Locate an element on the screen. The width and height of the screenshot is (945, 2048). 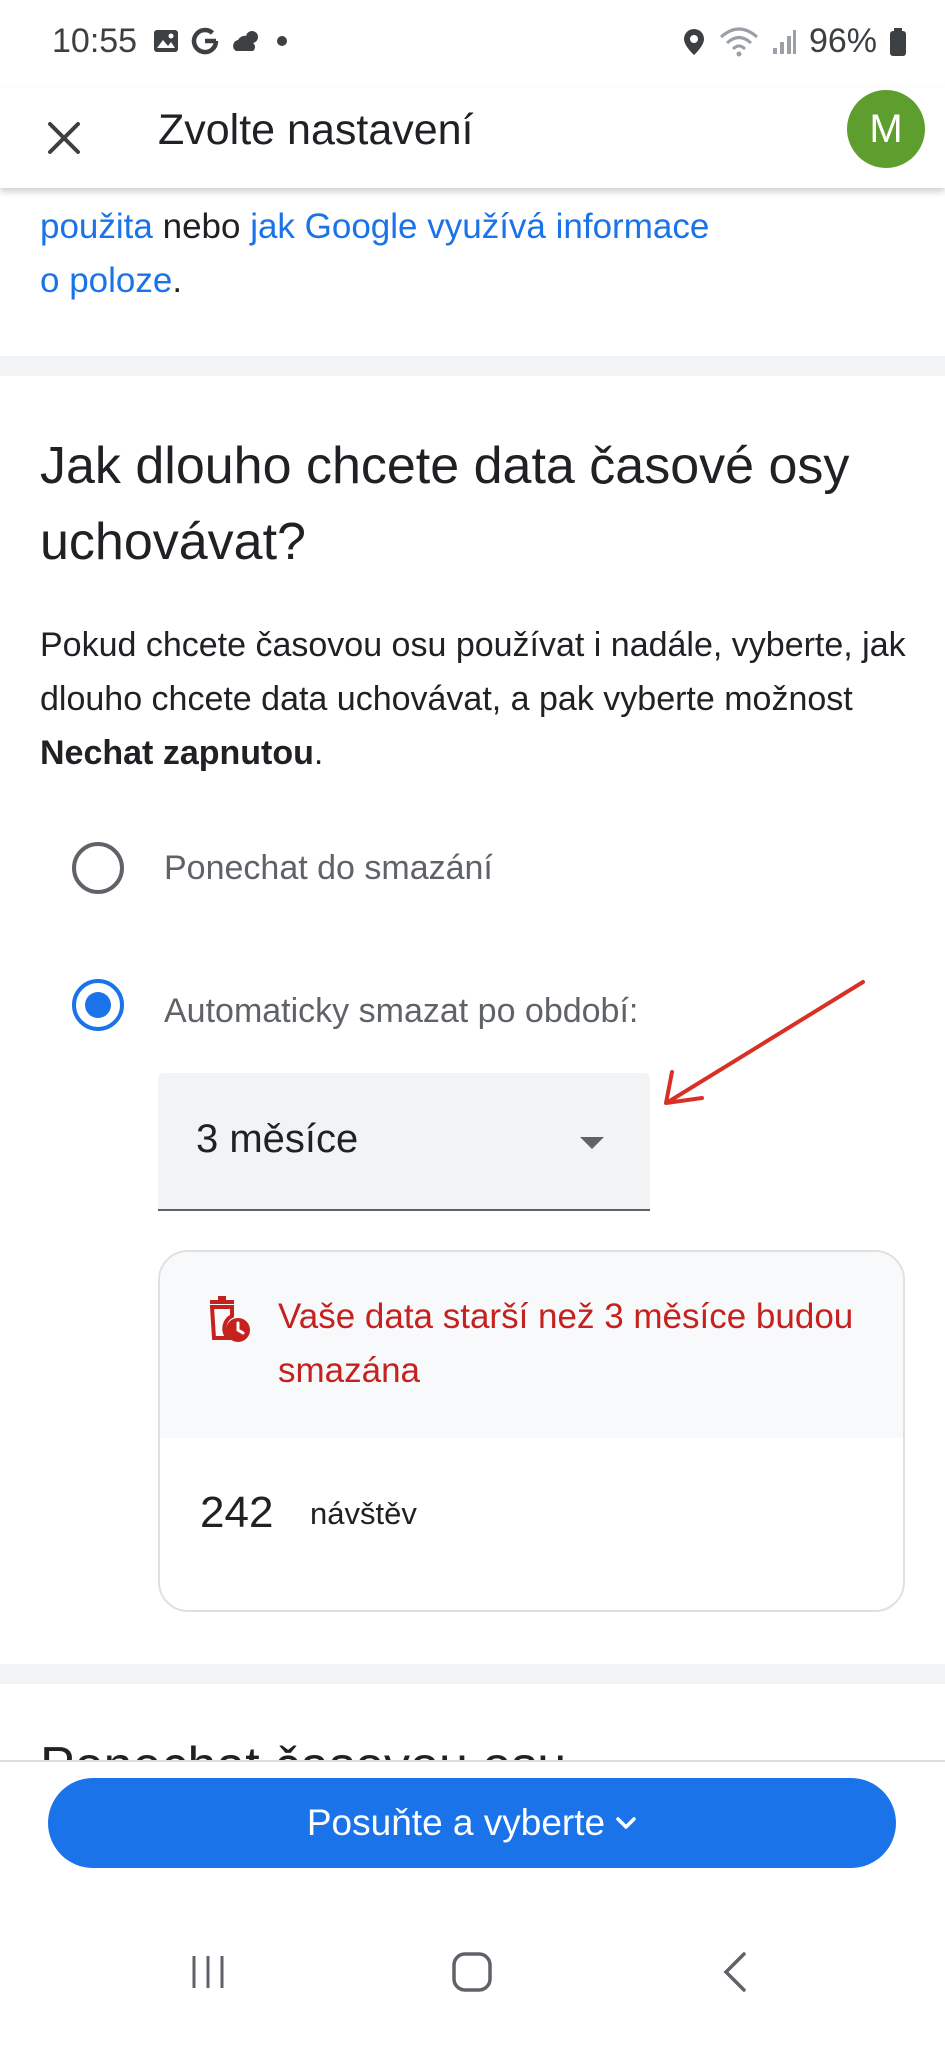
system-nav-bar is located at coordinates (472, 1972).